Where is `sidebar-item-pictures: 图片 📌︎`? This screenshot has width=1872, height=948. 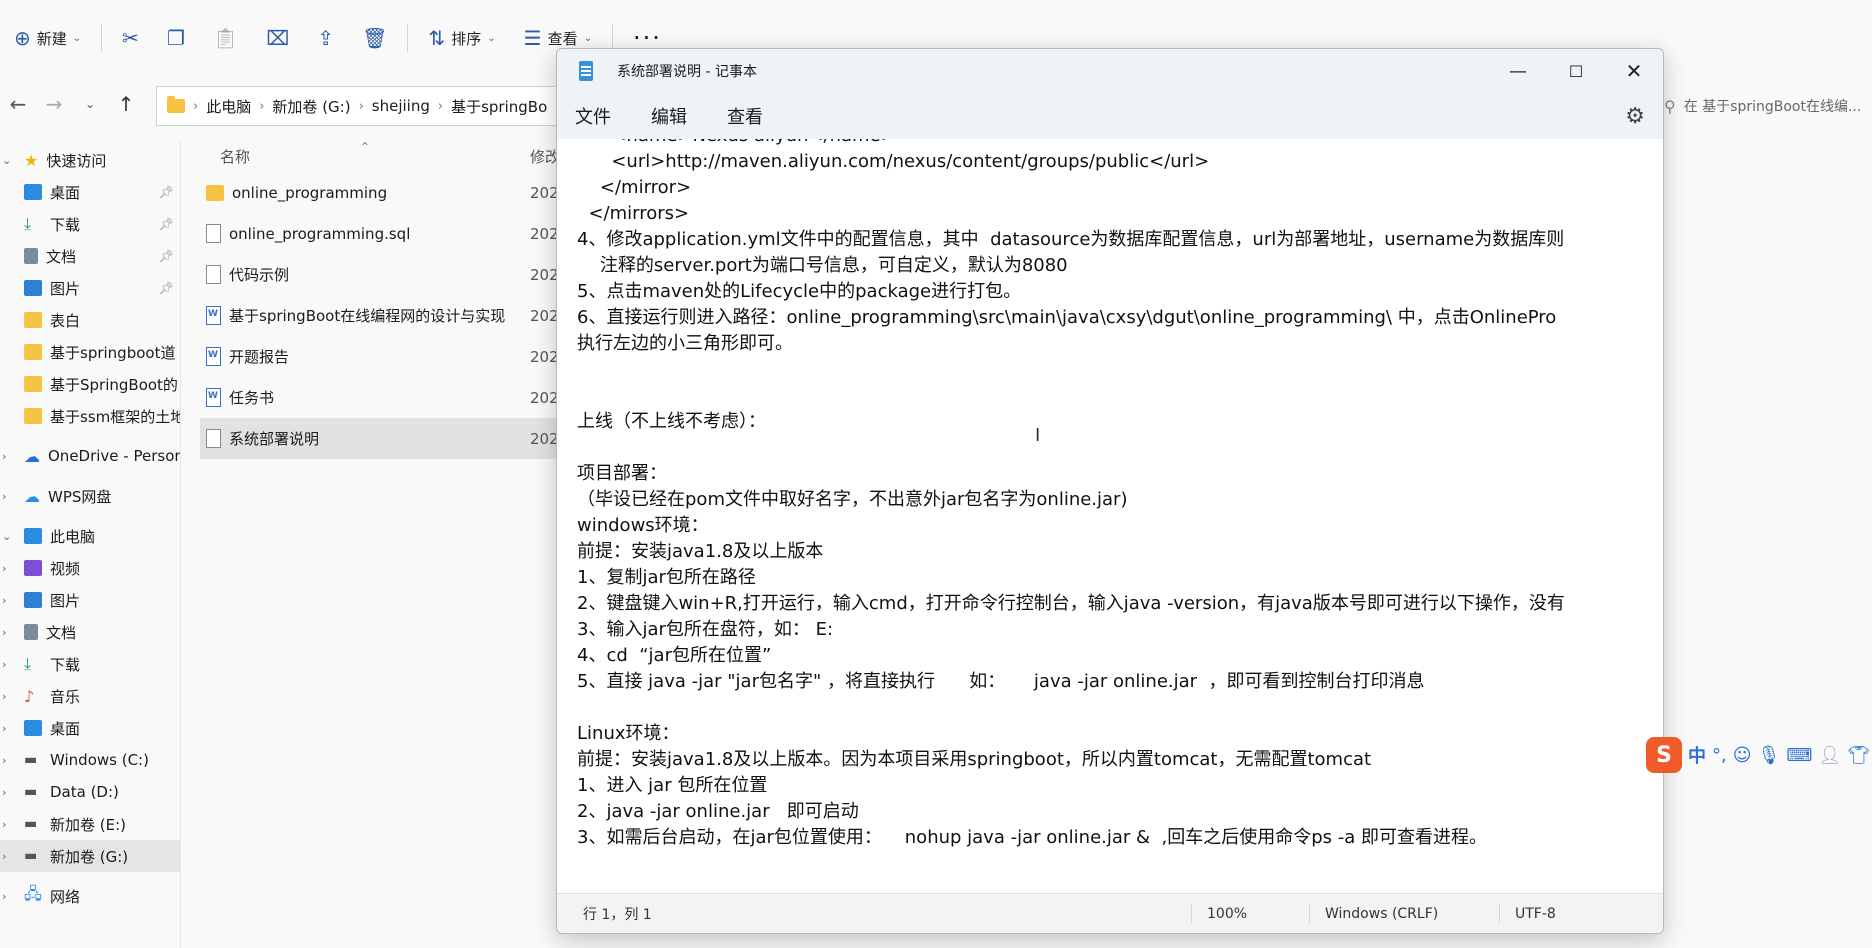 sidebar-item-pictures: 图片 📌︎ is located at coordinates (90, 288).